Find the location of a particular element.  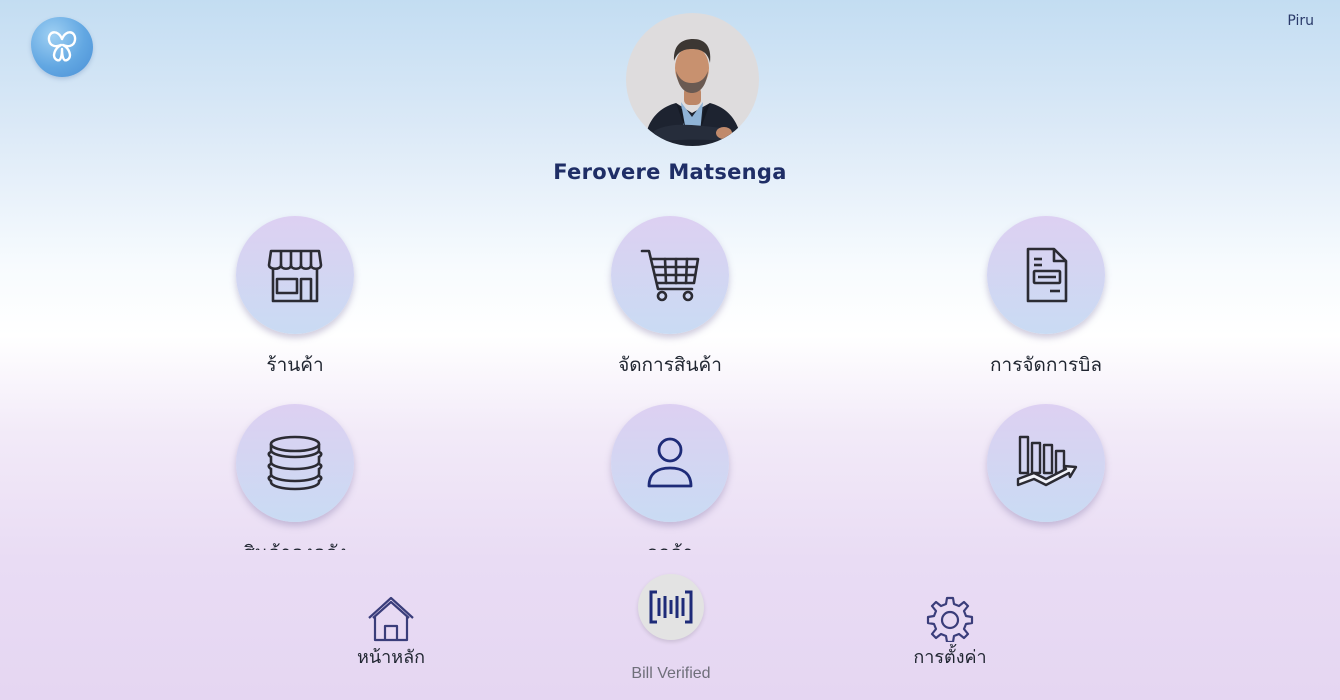

menu-tile-customers: ลูกค้า is located at coordinates (670, 469).